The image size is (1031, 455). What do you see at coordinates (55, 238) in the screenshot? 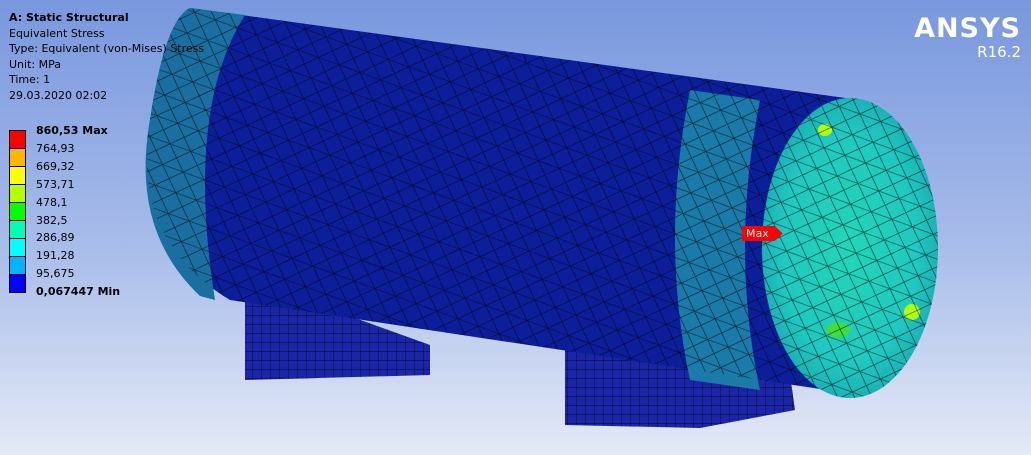
I see `legend-label: 286,89` at bounding box center [55, 238].